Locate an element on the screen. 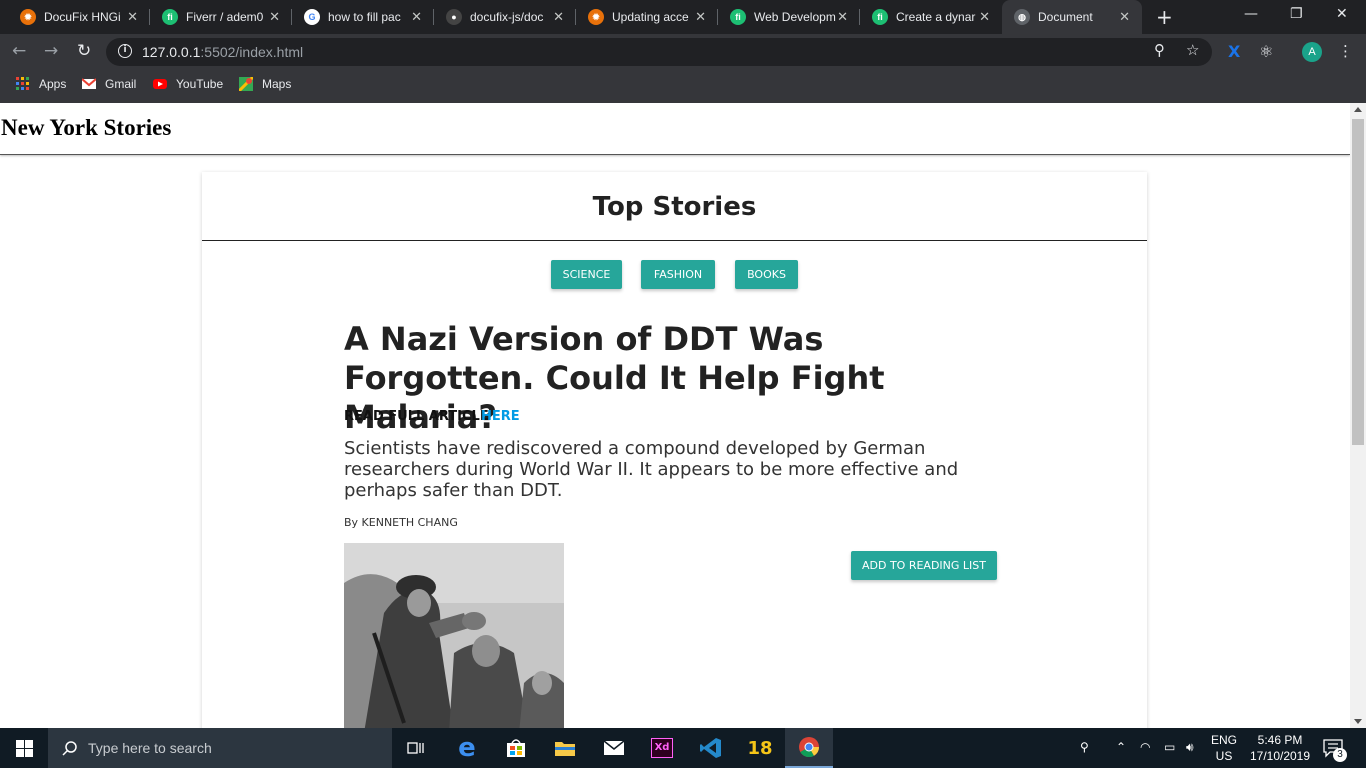 The image size is (1366, 768). store-icon is located at coordinates (516, 748).